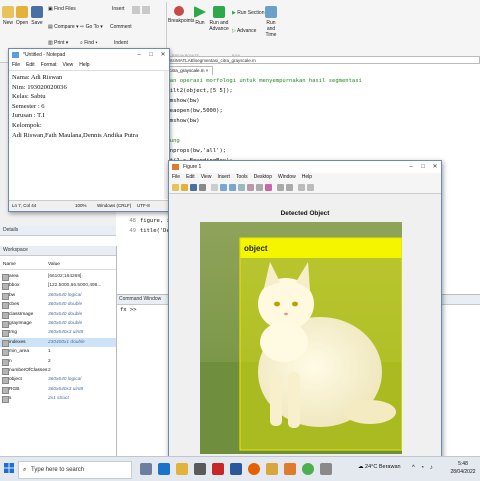 The image size is (480, 481). I want to click on col-value: Value, so click(54, 264).